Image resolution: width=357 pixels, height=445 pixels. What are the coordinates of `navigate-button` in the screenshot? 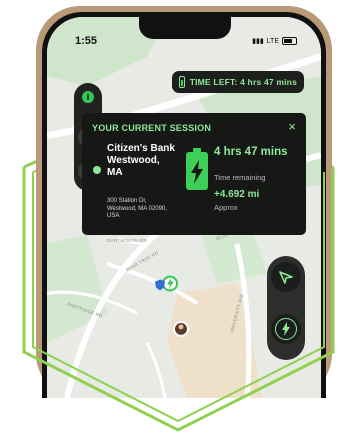 It's located at (286, 277).